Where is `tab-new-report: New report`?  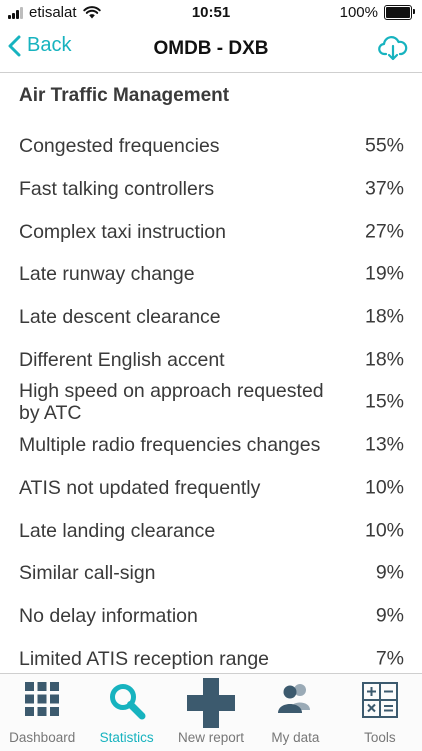
tab-new-report: New report is located at coordinates (211, 712).